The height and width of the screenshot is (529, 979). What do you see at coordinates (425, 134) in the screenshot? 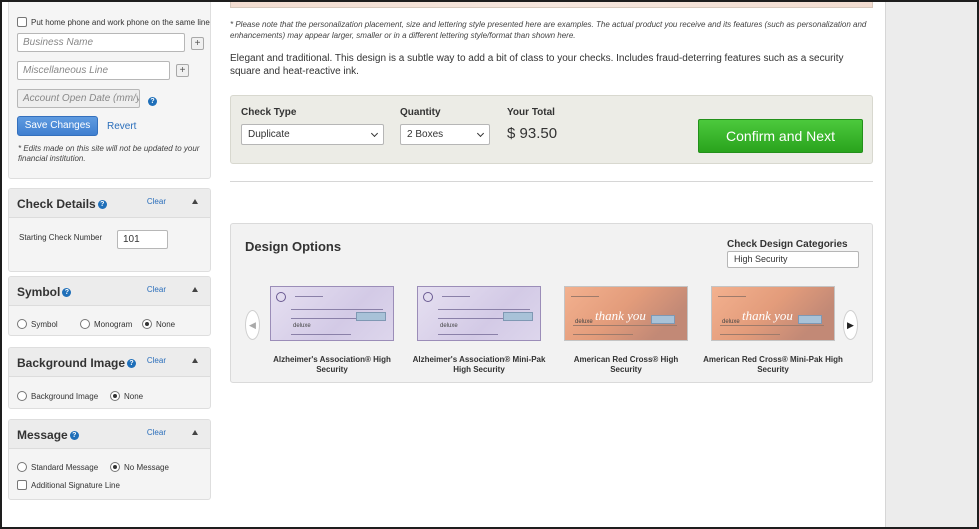
I see `quantity-value: 2 Boxes` at bounding box center [425, 134].